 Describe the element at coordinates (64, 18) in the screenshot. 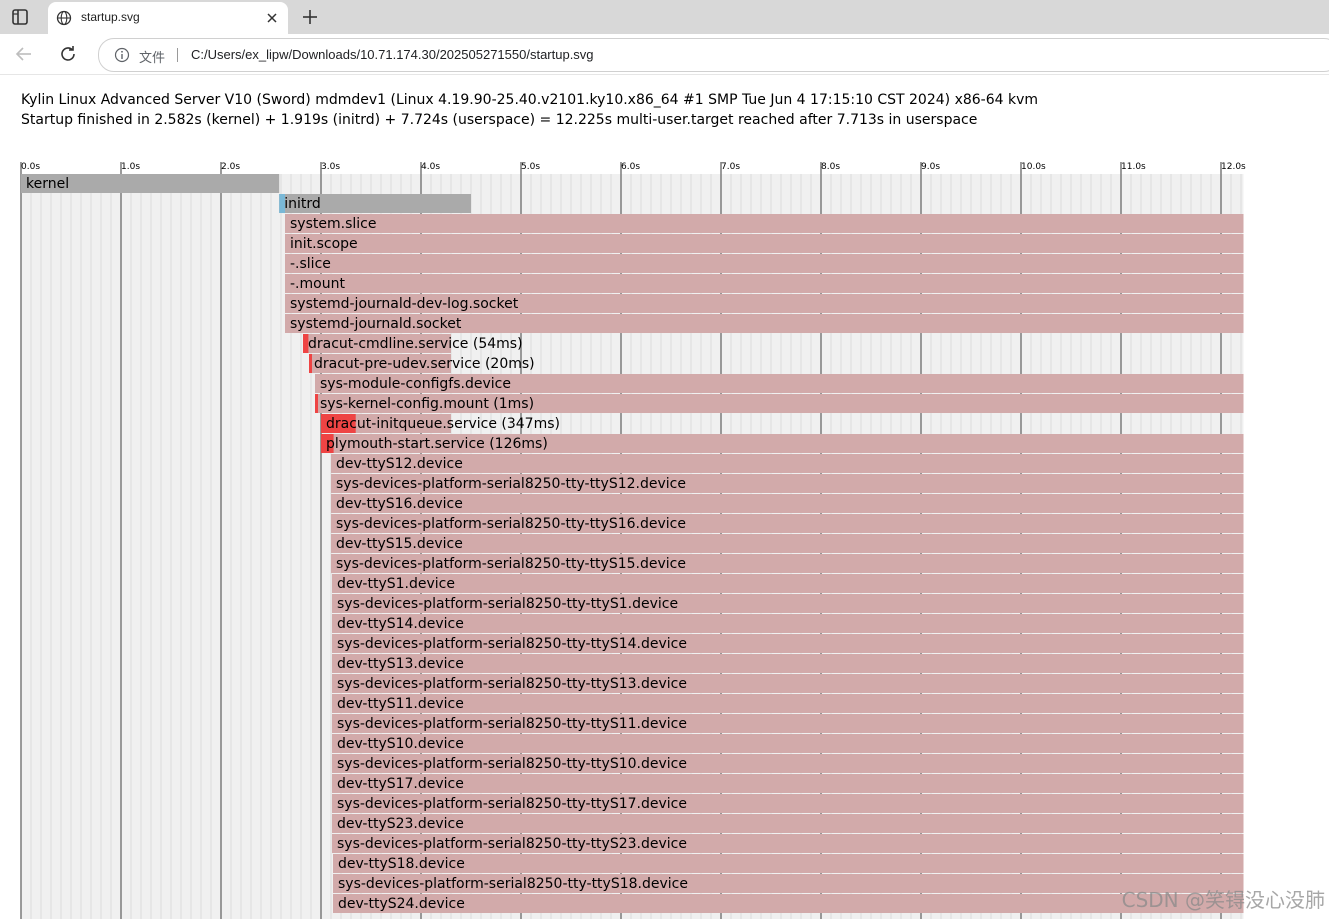

I see `globe-icon` at that location.